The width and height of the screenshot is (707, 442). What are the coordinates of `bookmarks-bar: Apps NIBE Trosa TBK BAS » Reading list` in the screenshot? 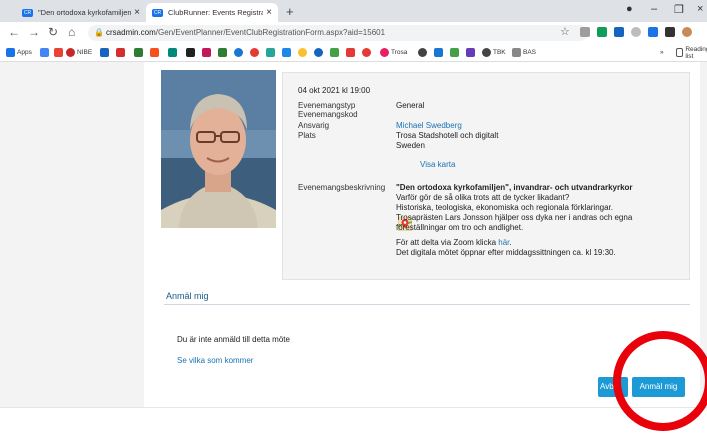 It's located at (353, 53).